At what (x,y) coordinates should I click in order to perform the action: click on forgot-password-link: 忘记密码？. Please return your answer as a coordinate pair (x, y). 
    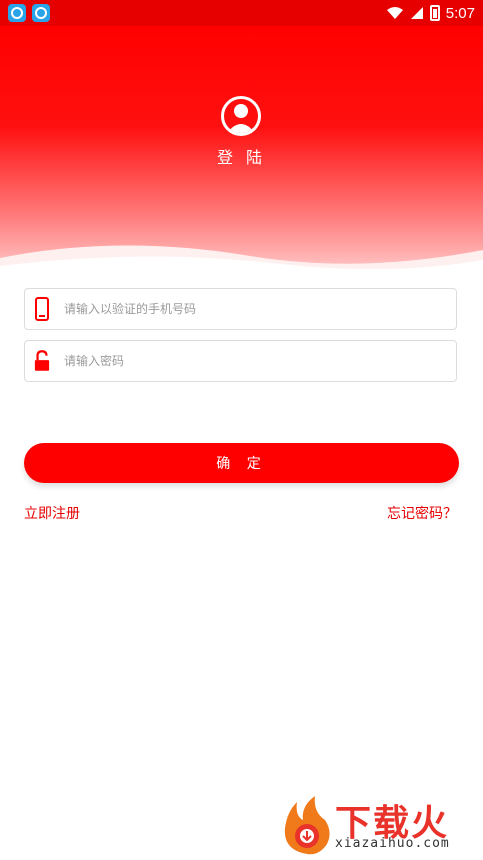
    Looking at the image, I should click on (422, 513).